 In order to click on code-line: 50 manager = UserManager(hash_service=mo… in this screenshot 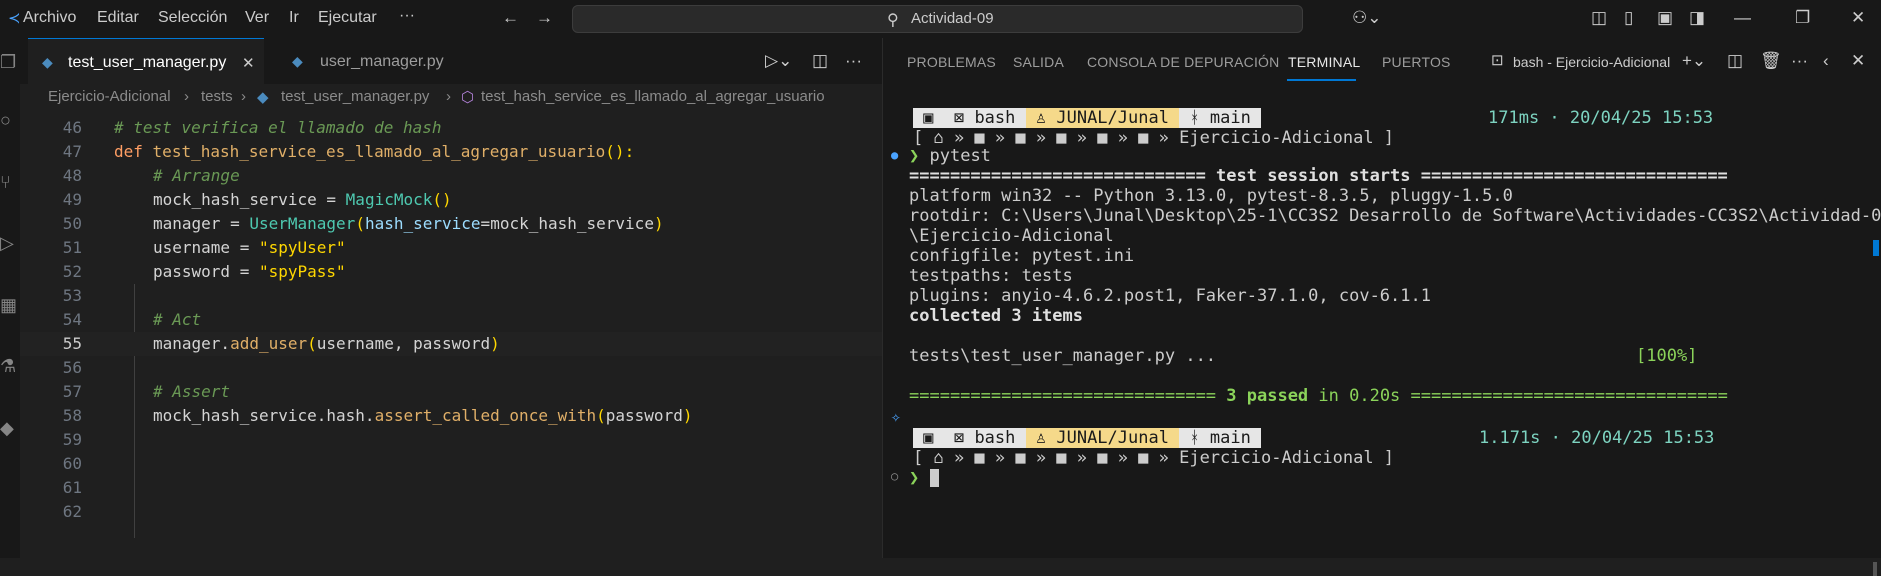, I will do `click(363, 223)`.